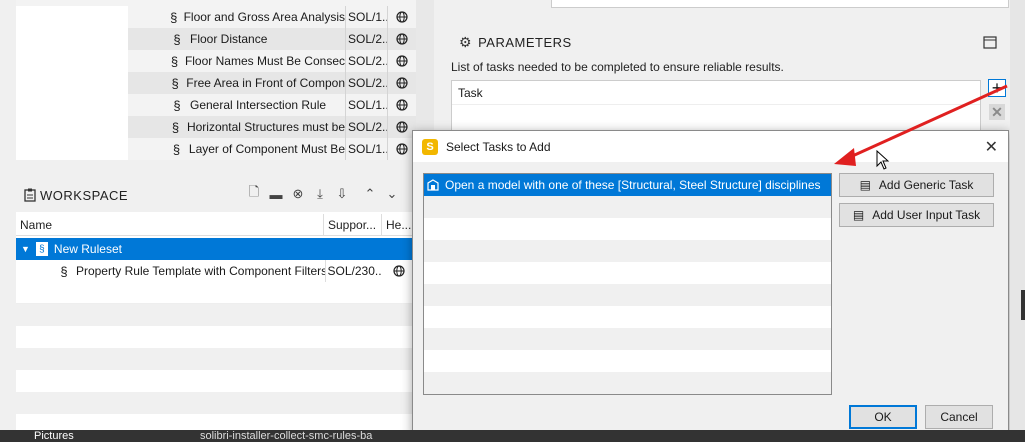  I want to click on folder-icon: ▬, so click(276, 194).